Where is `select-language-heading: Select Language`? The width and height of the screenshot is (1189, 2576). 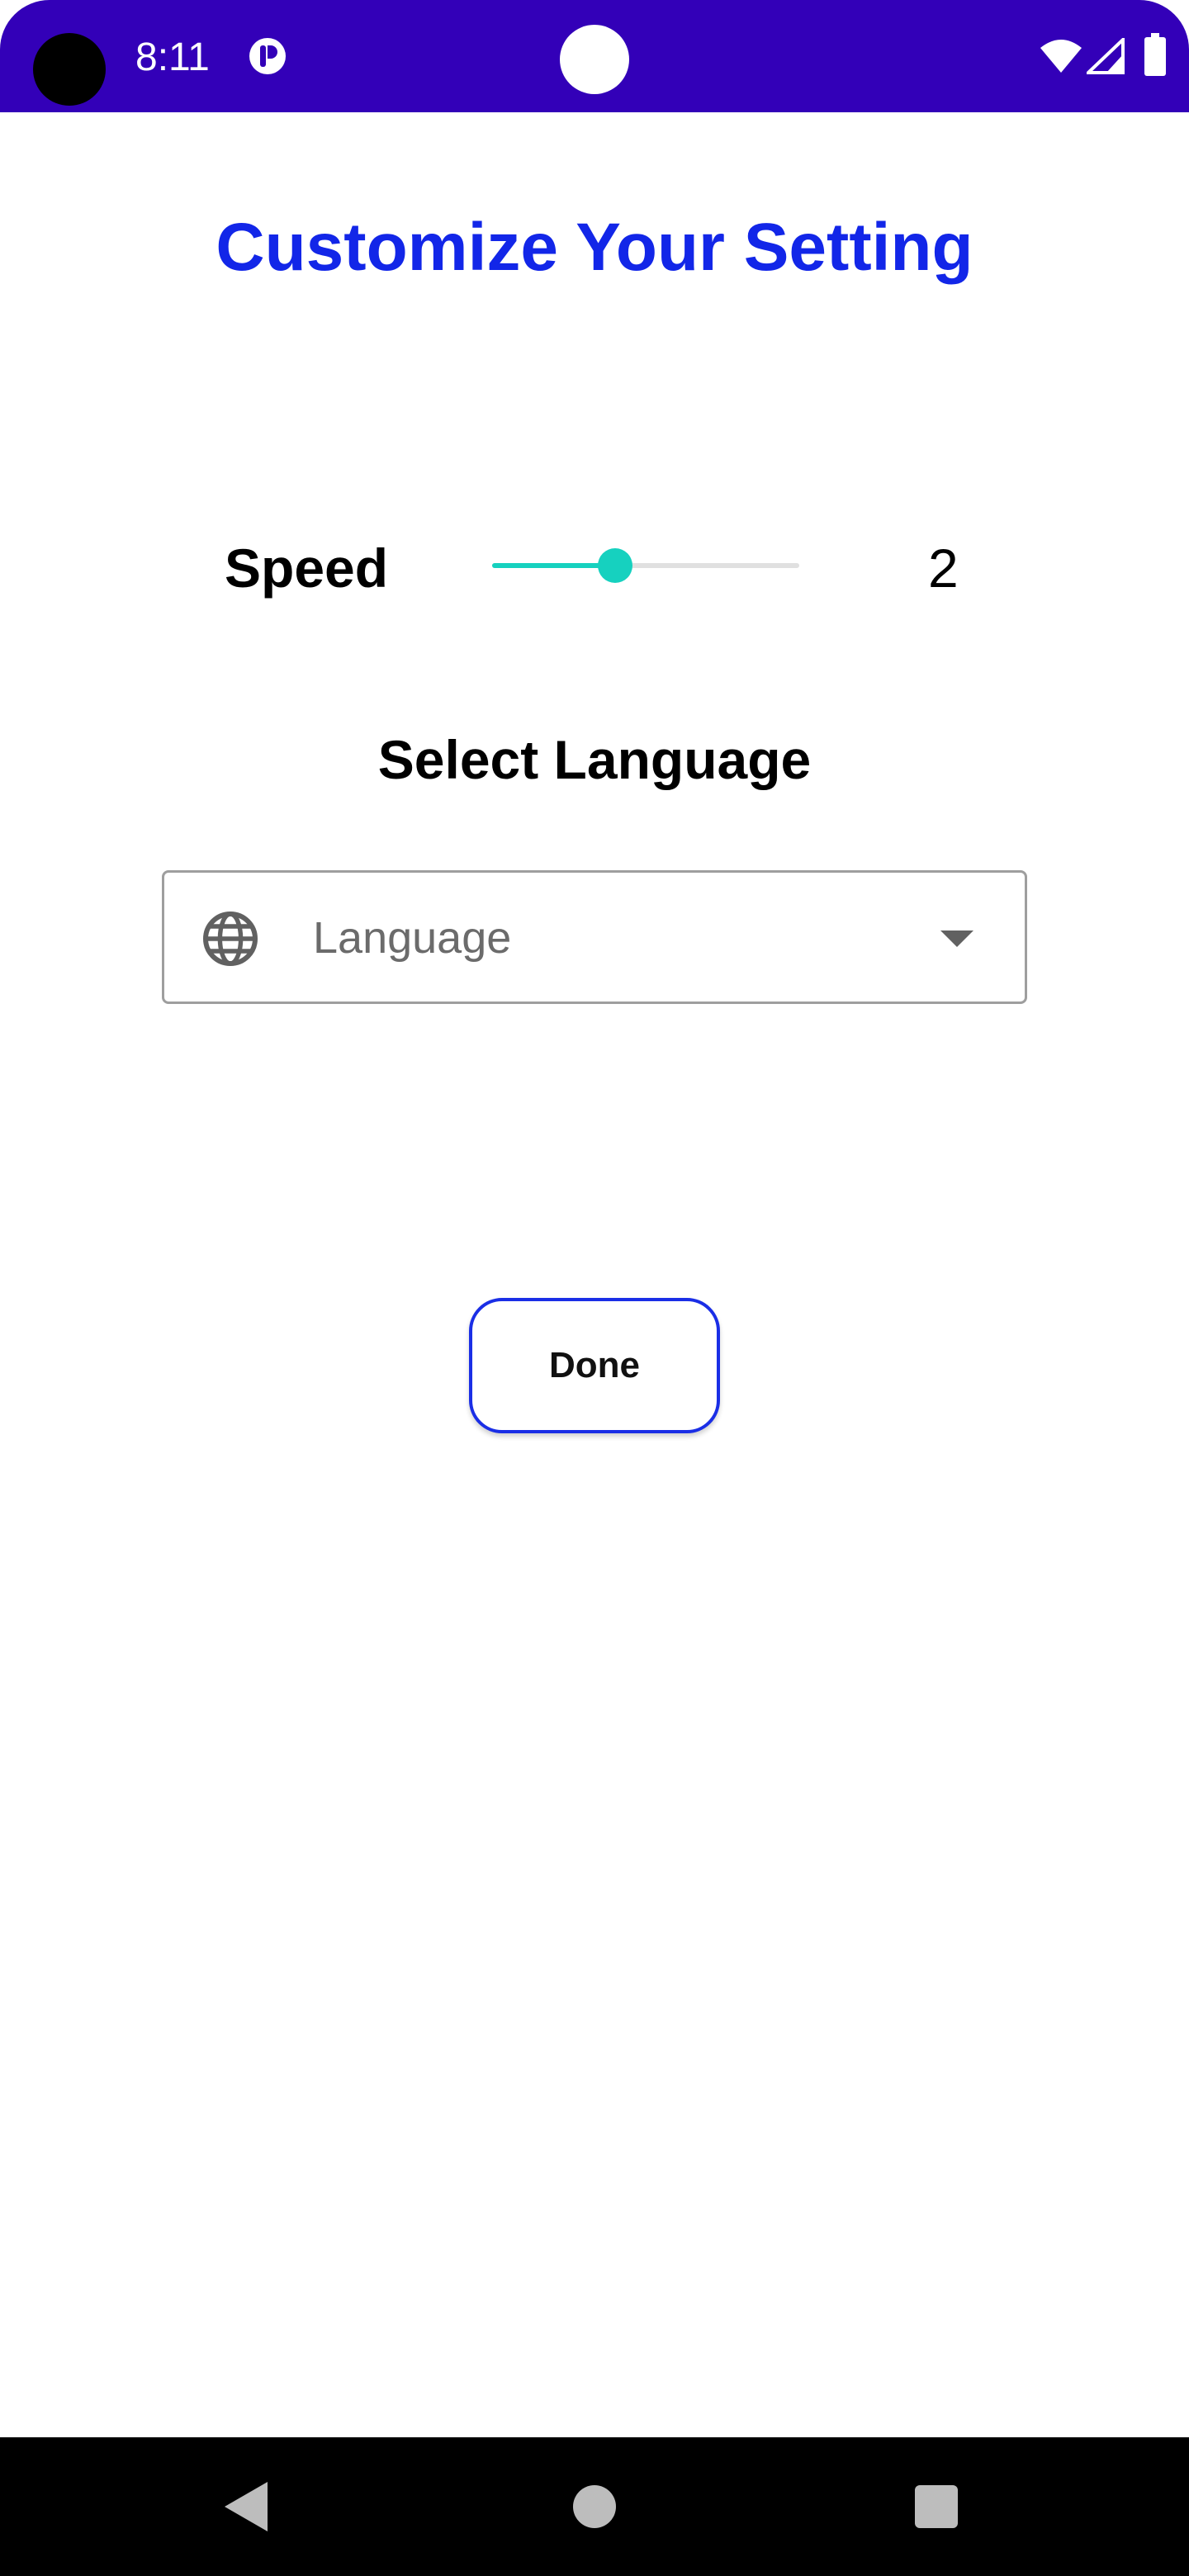
select-language-heading: Select Language is located at coordinates (594, 759).